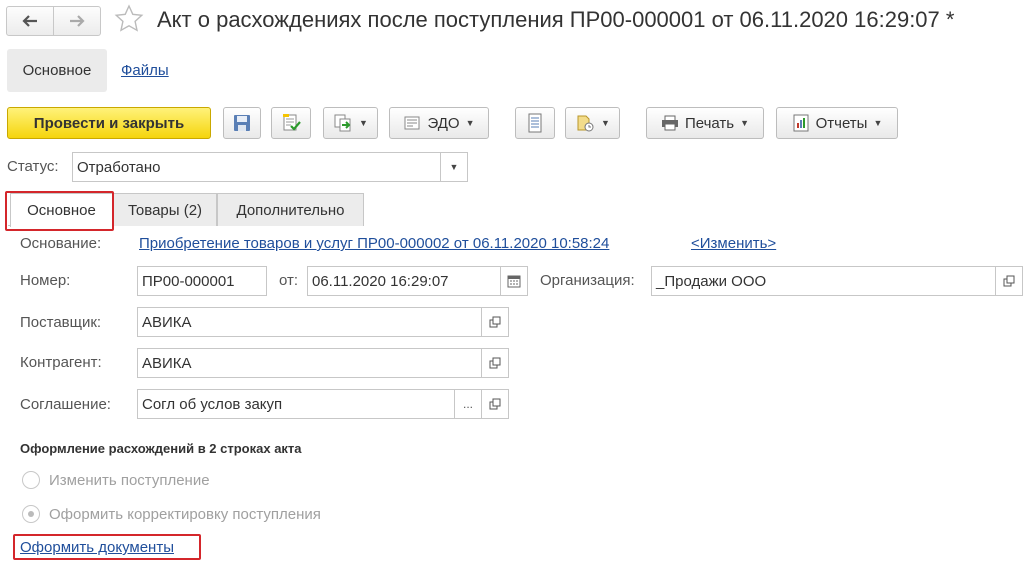  What do you see at coordinates (57, 70) in the screenshot?
I see `section-main: Основное` at bounding box center [57, 70].